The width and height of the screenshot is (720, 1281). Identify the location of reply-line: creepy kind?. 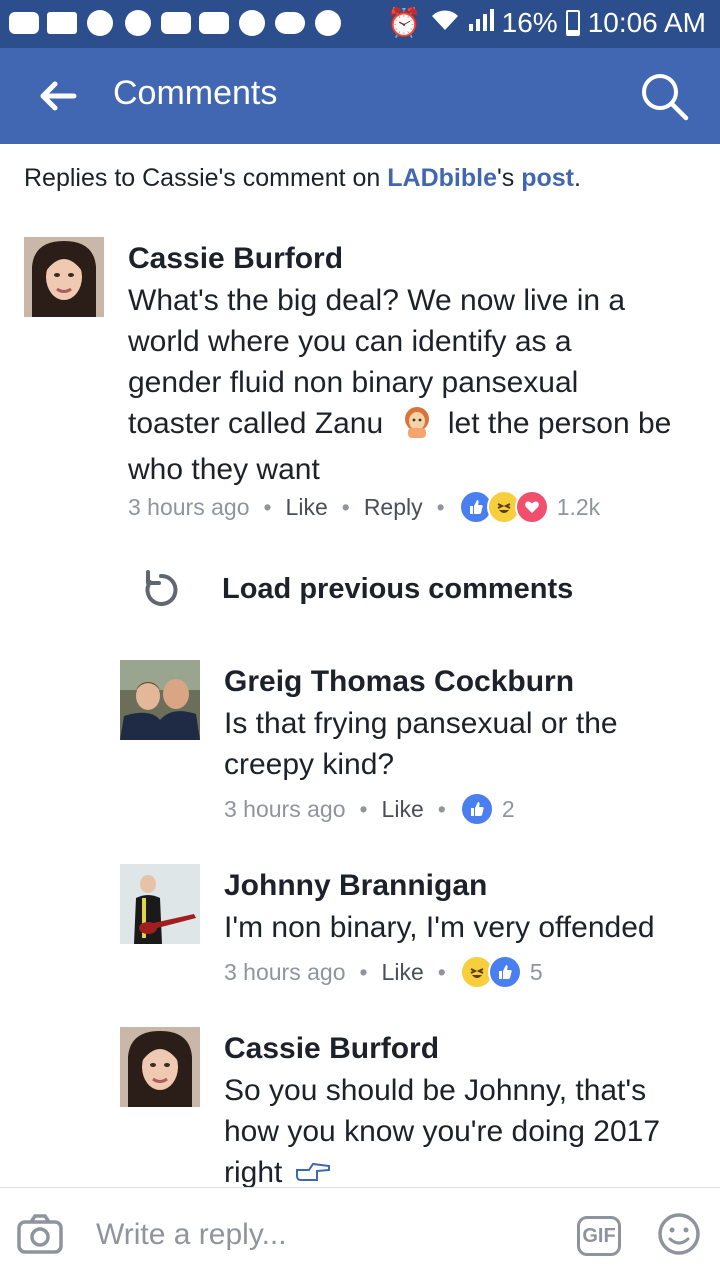
(309, 764).